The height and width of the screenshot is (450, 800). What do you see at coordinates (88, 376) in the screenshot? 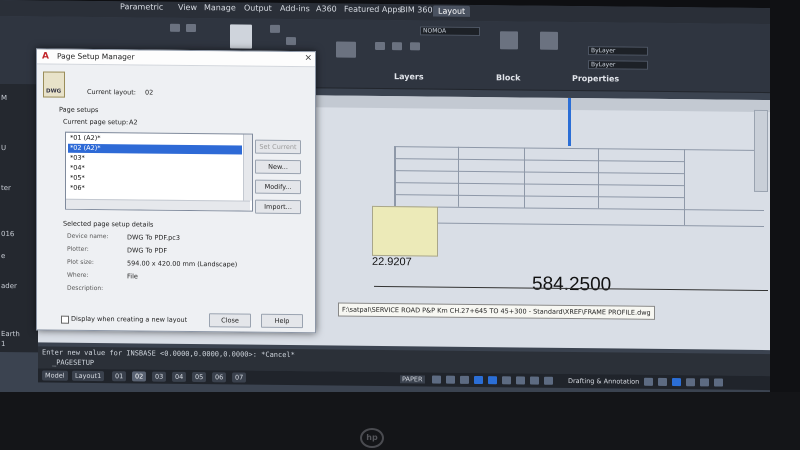
I see `layout-tab-layout1: Layout1` at bounding box center [88, 376].